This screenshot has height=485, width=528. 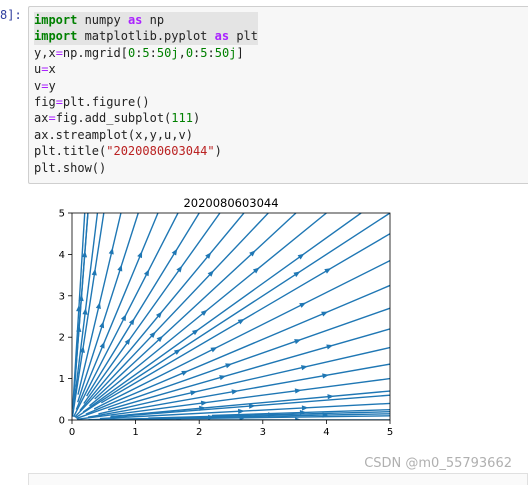 I want to click on x-tick-label: 1, so click(x=135, y=432).